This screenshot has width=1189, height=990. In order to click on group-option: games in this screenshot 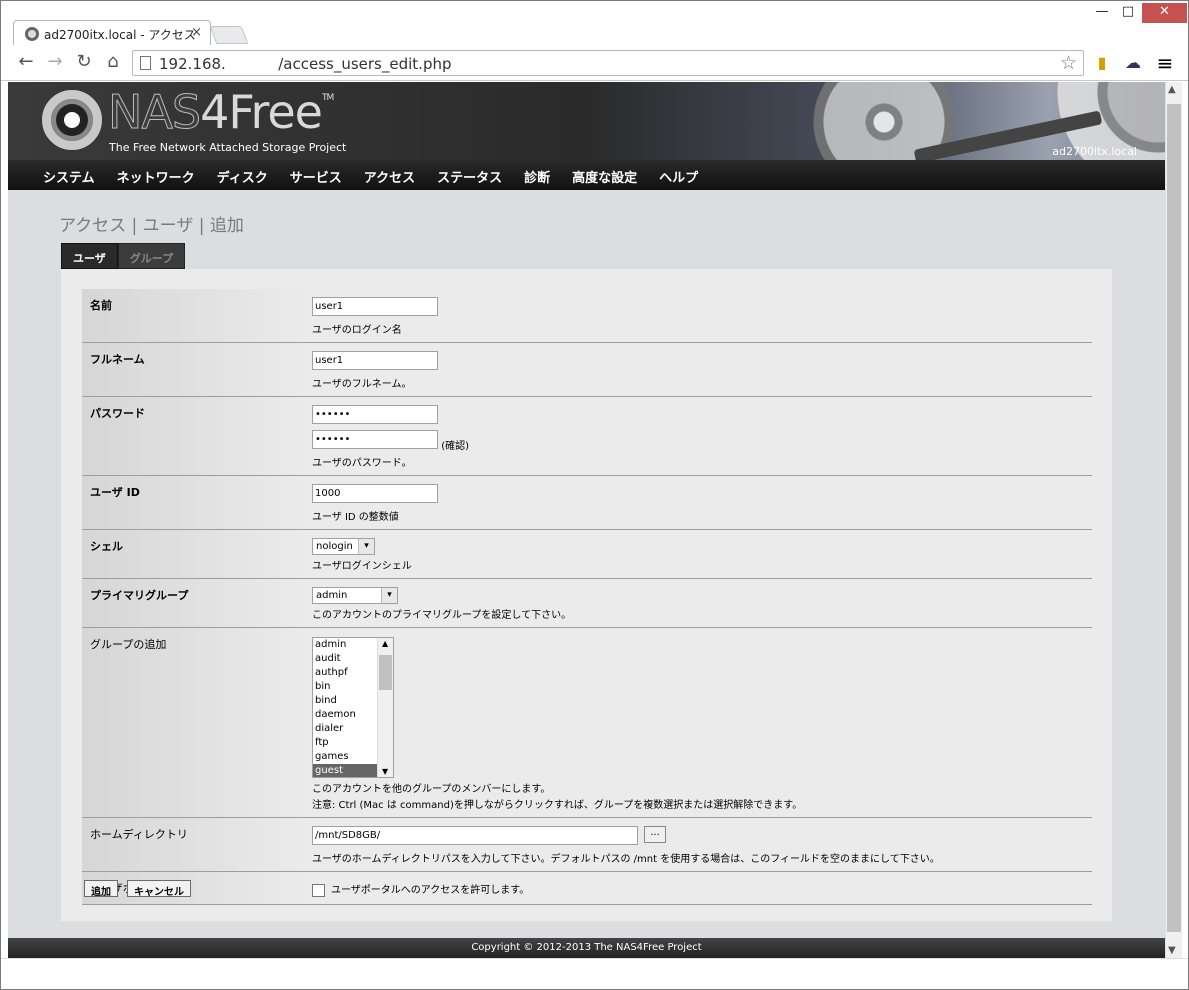, I will do `click(345, 757)`.